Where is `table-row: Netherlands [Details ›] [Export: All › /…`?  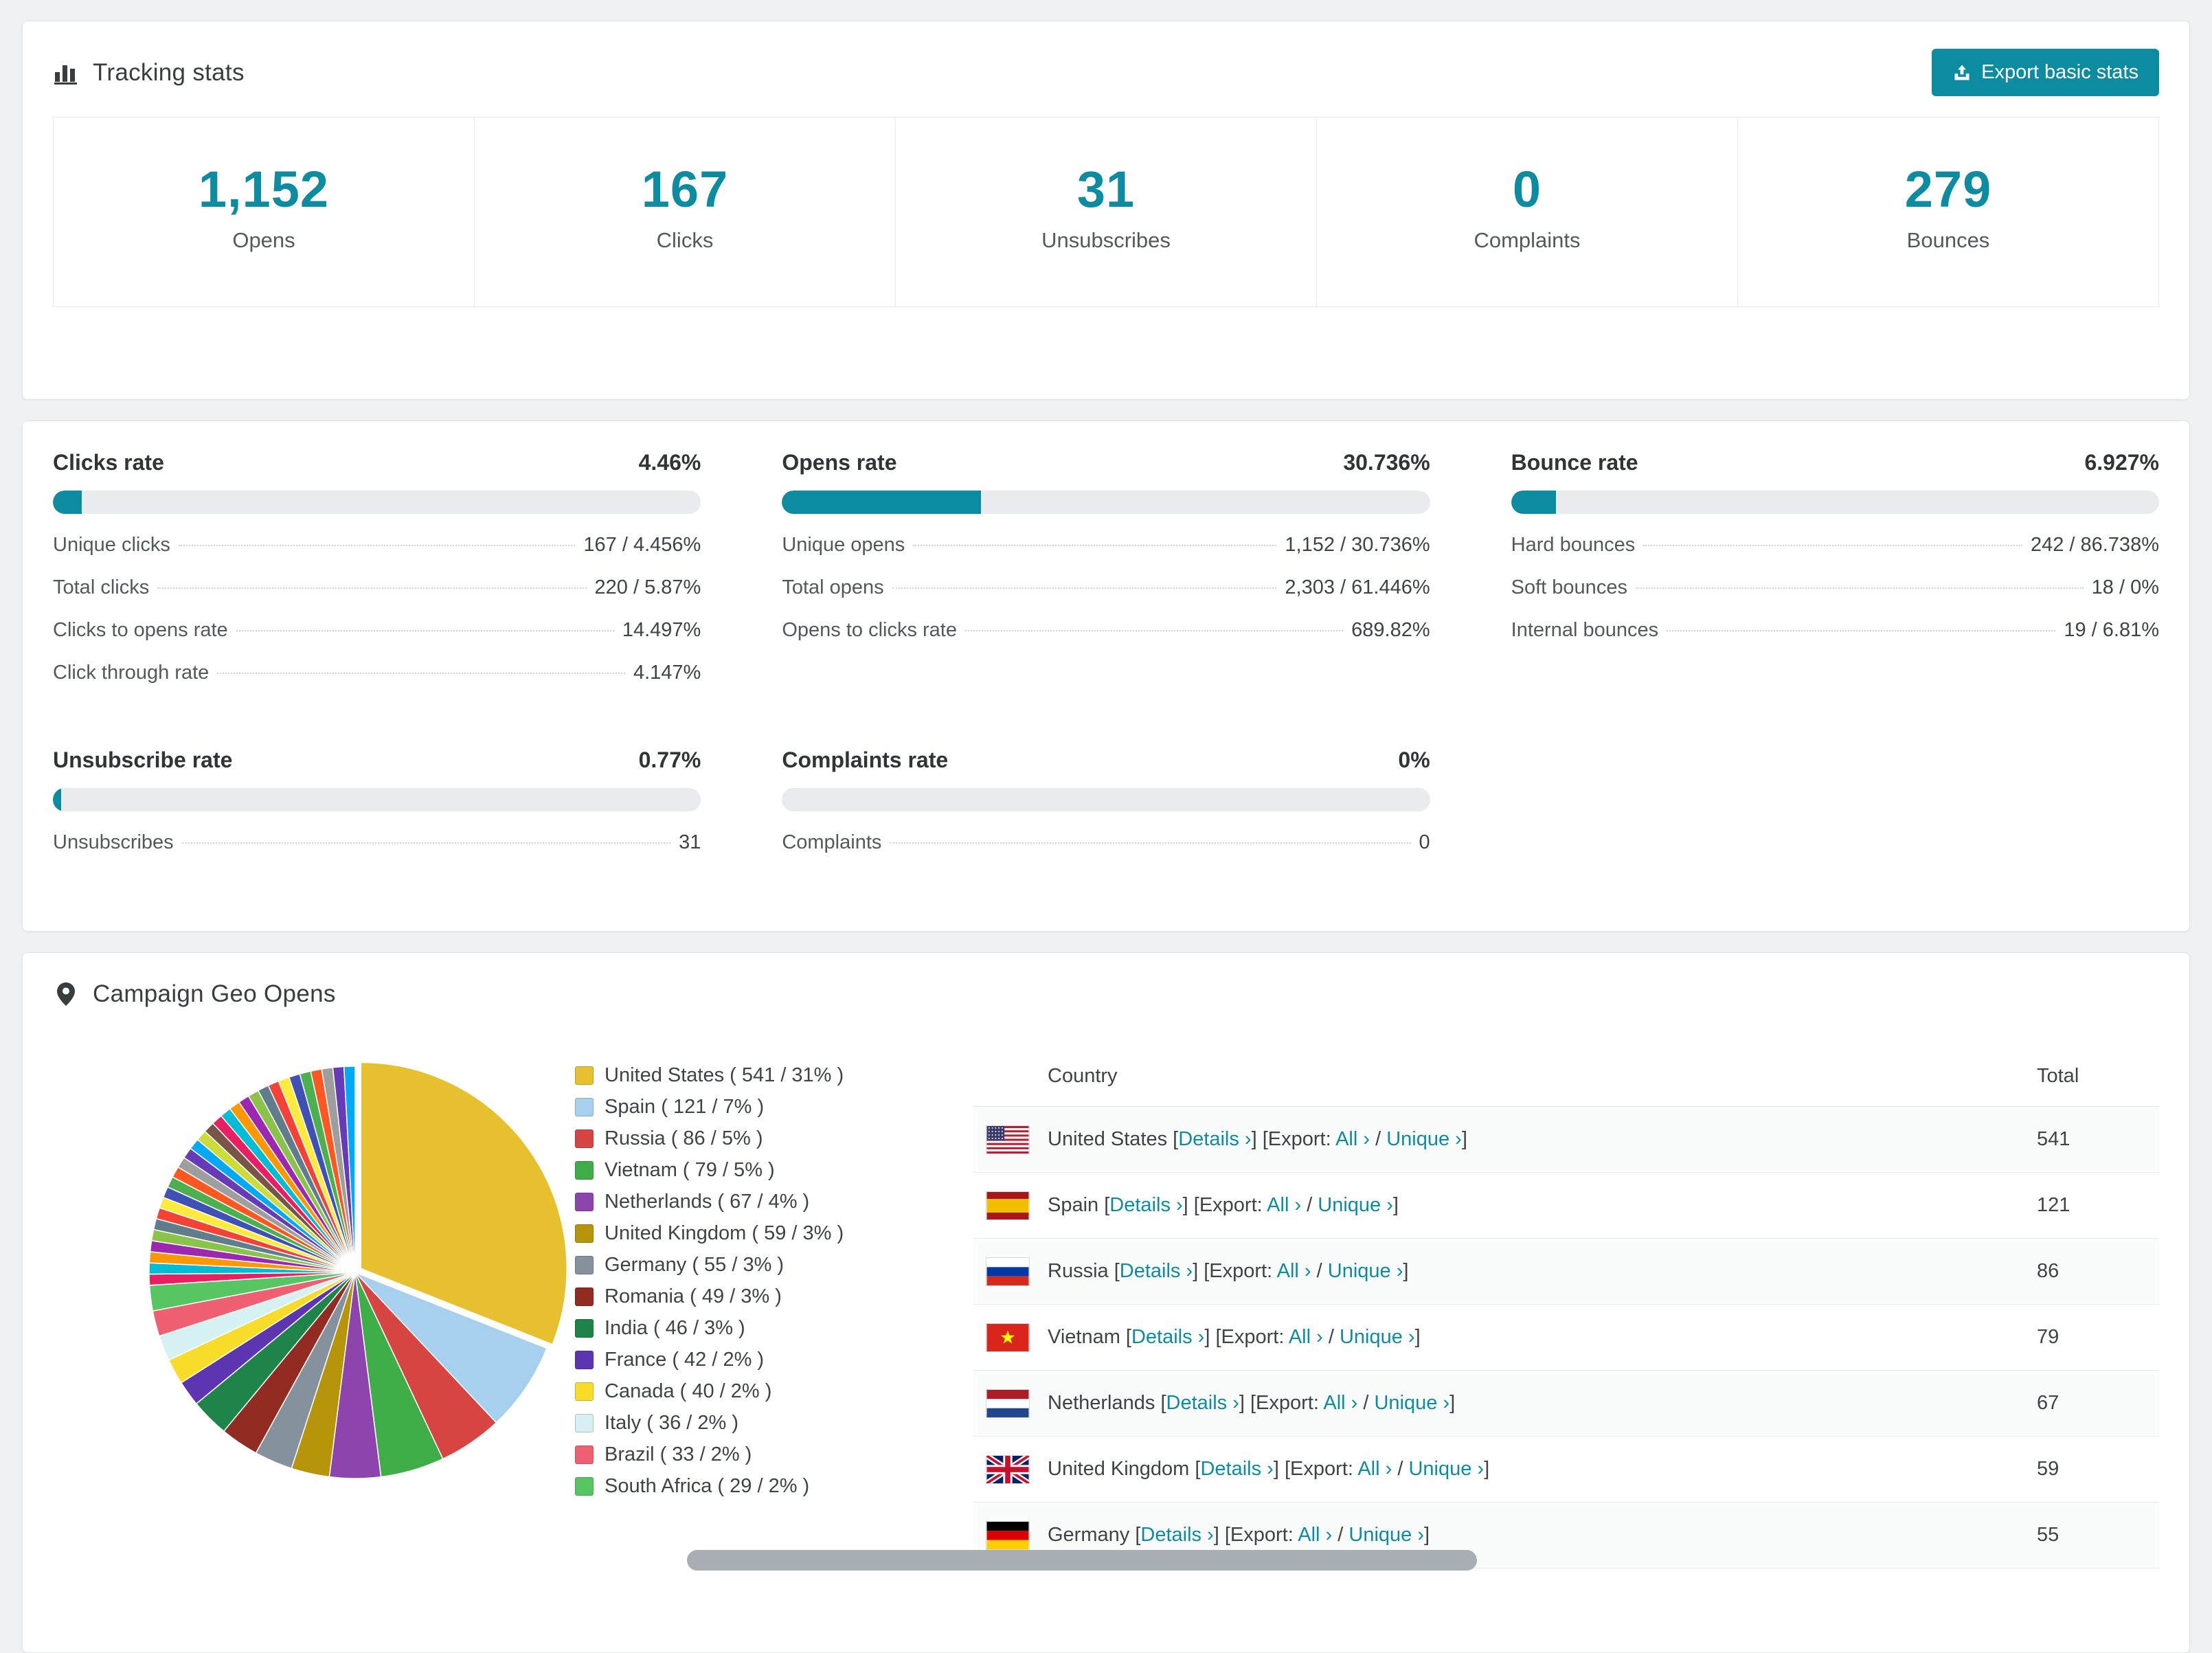 table-row: Netherlands [Details ›] [Export: All › /… is located at coordinates (1566, 1404).